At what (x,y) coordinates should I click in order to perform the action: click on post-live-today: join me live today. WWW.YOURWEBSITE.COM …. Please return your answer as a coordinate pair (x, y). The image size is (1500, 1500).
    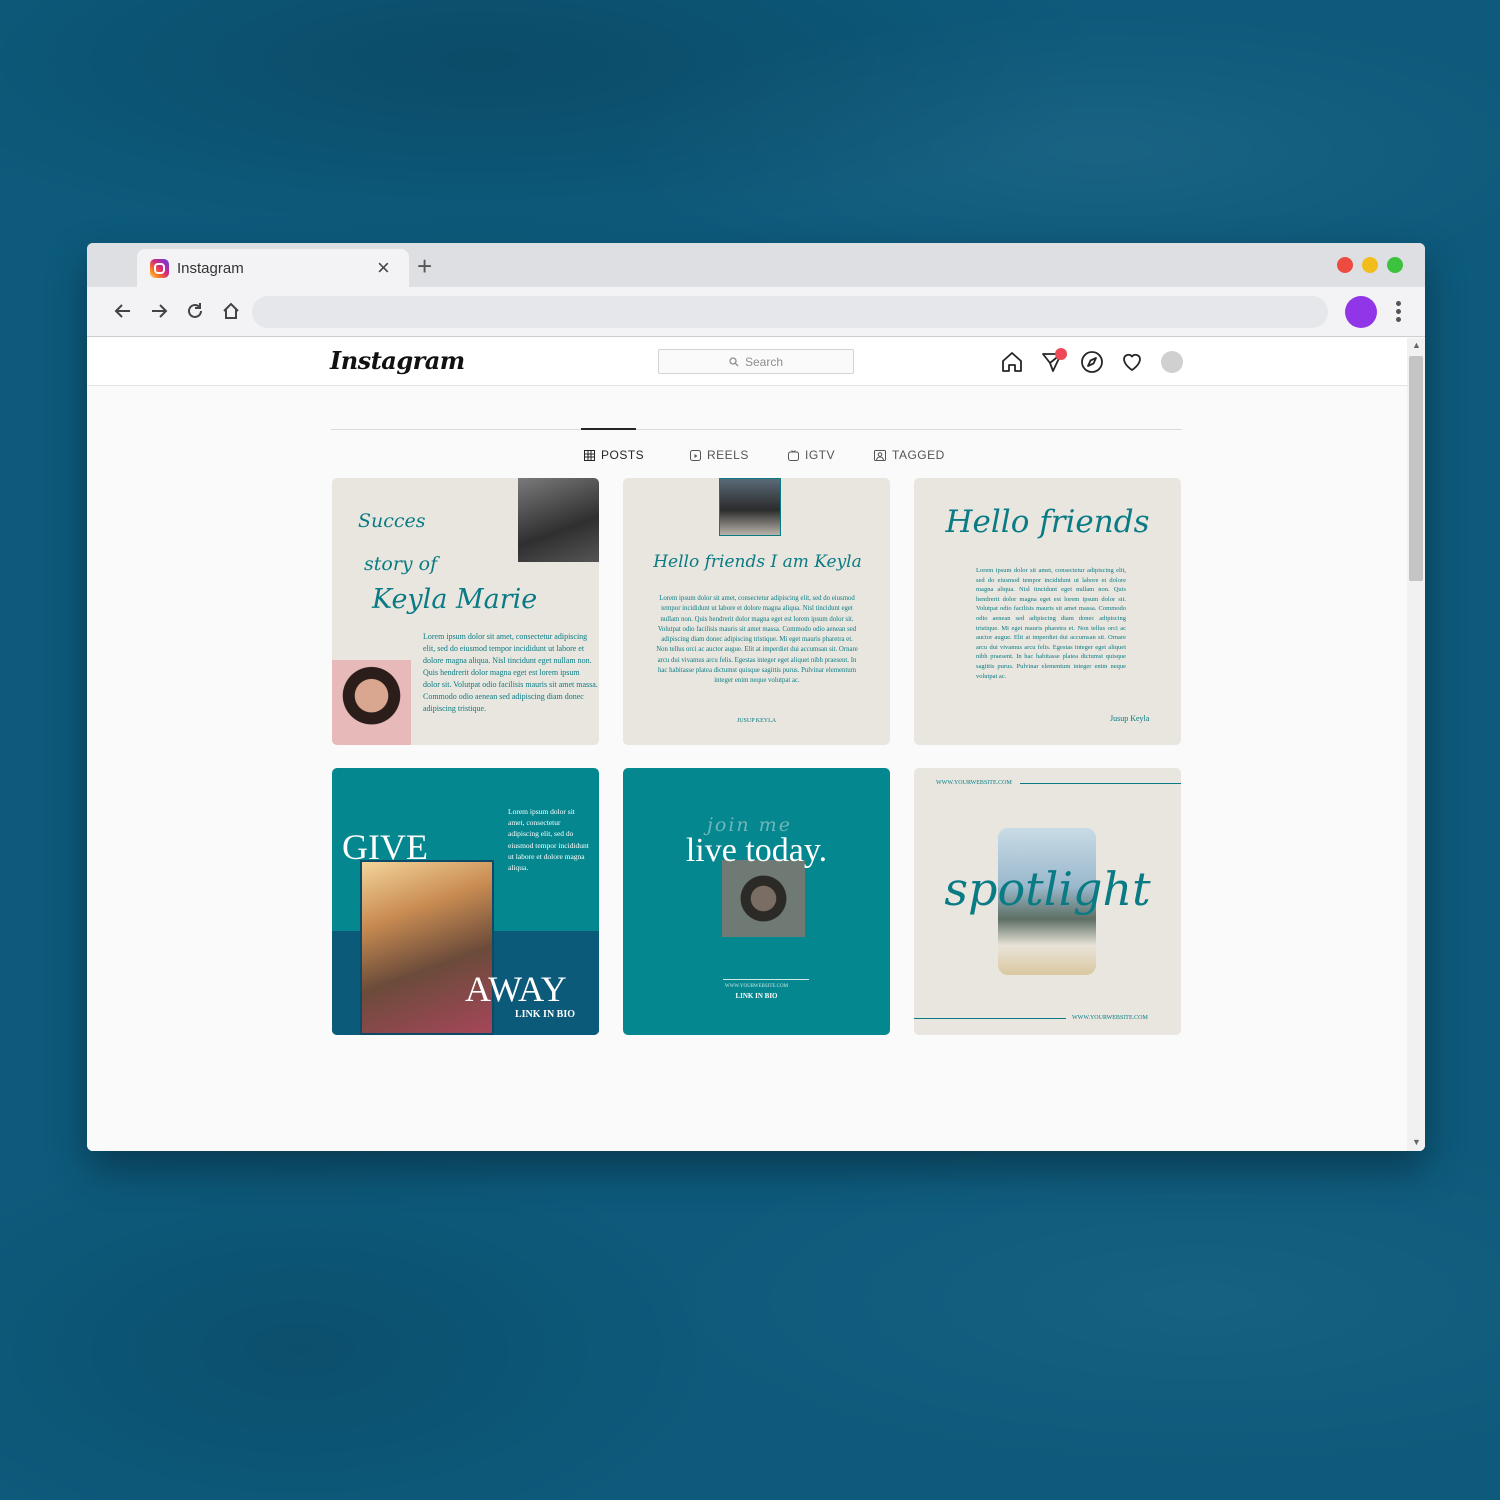
    Looking at the image, I should click on (756, 901).